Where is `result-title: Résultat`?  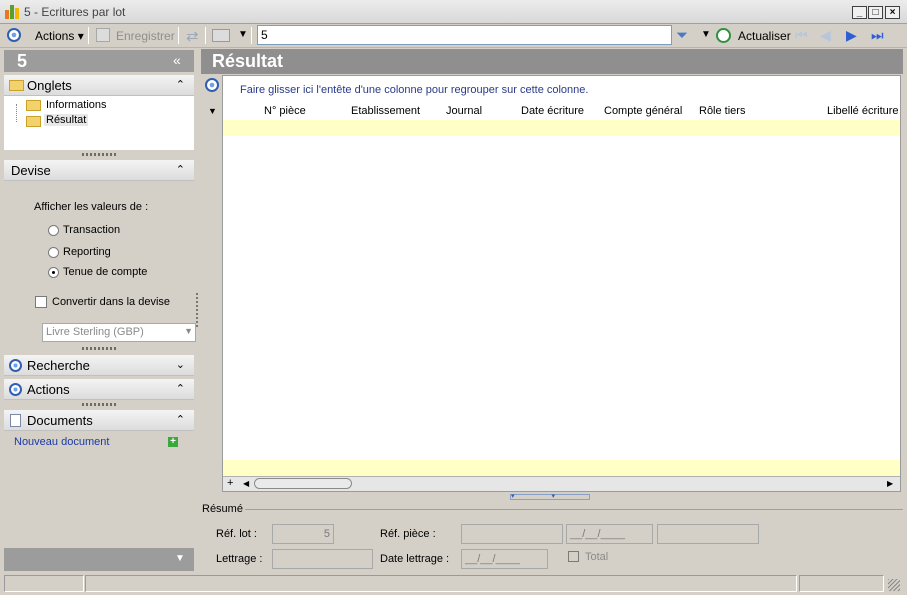
result-title: Résultat is located at coordinates (248, 61).